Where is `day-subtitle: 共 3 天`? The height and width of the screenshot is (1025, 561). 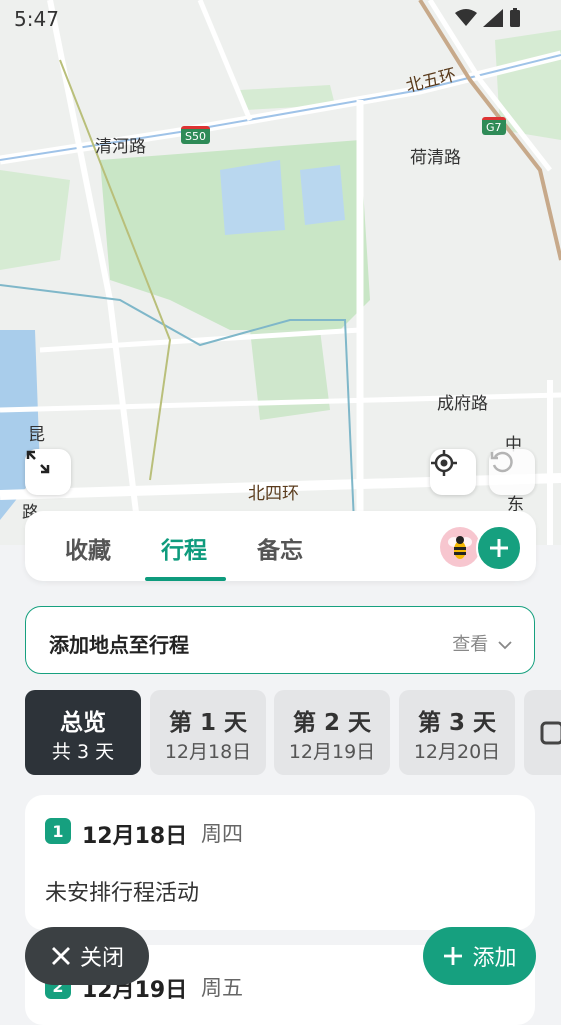 day-subtitle: 共 3 天 is located at coordinates (83, 752).